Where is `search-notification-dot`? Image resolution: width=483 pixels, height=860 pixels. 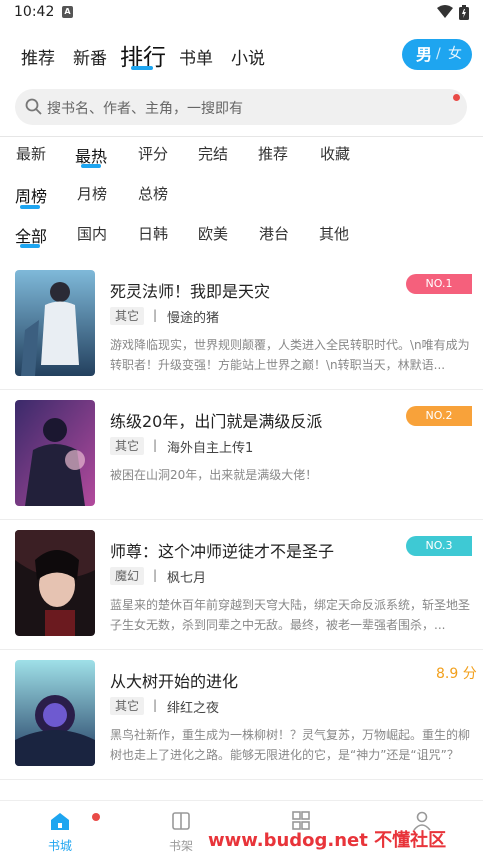
search-notification-dot is located at coordinates (456, 97).